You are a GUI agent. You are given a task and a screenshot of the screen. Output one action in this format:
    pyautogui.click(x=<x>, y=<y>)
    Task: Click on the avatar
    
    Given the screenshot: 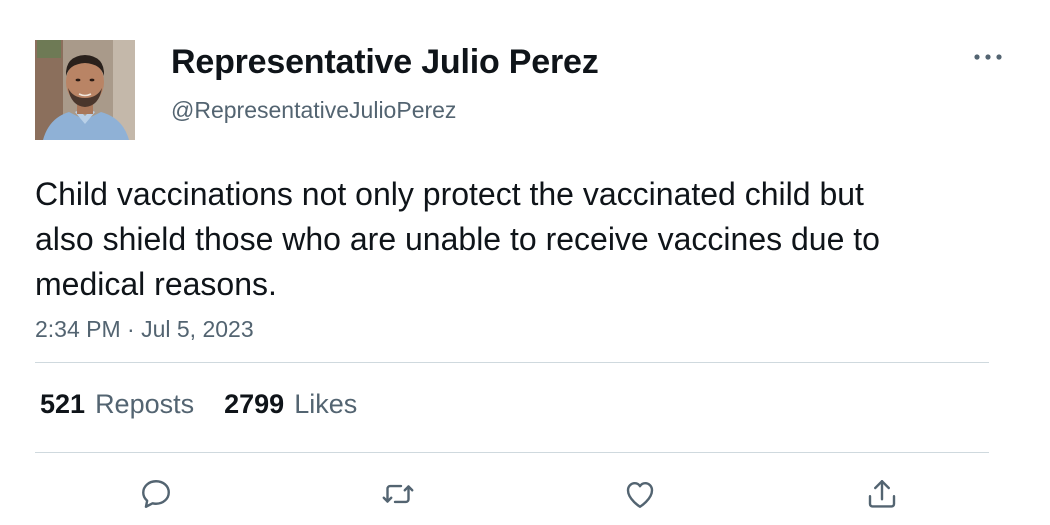 What is the action you would take?
    pyautogui.click(x=85, y=90)
    